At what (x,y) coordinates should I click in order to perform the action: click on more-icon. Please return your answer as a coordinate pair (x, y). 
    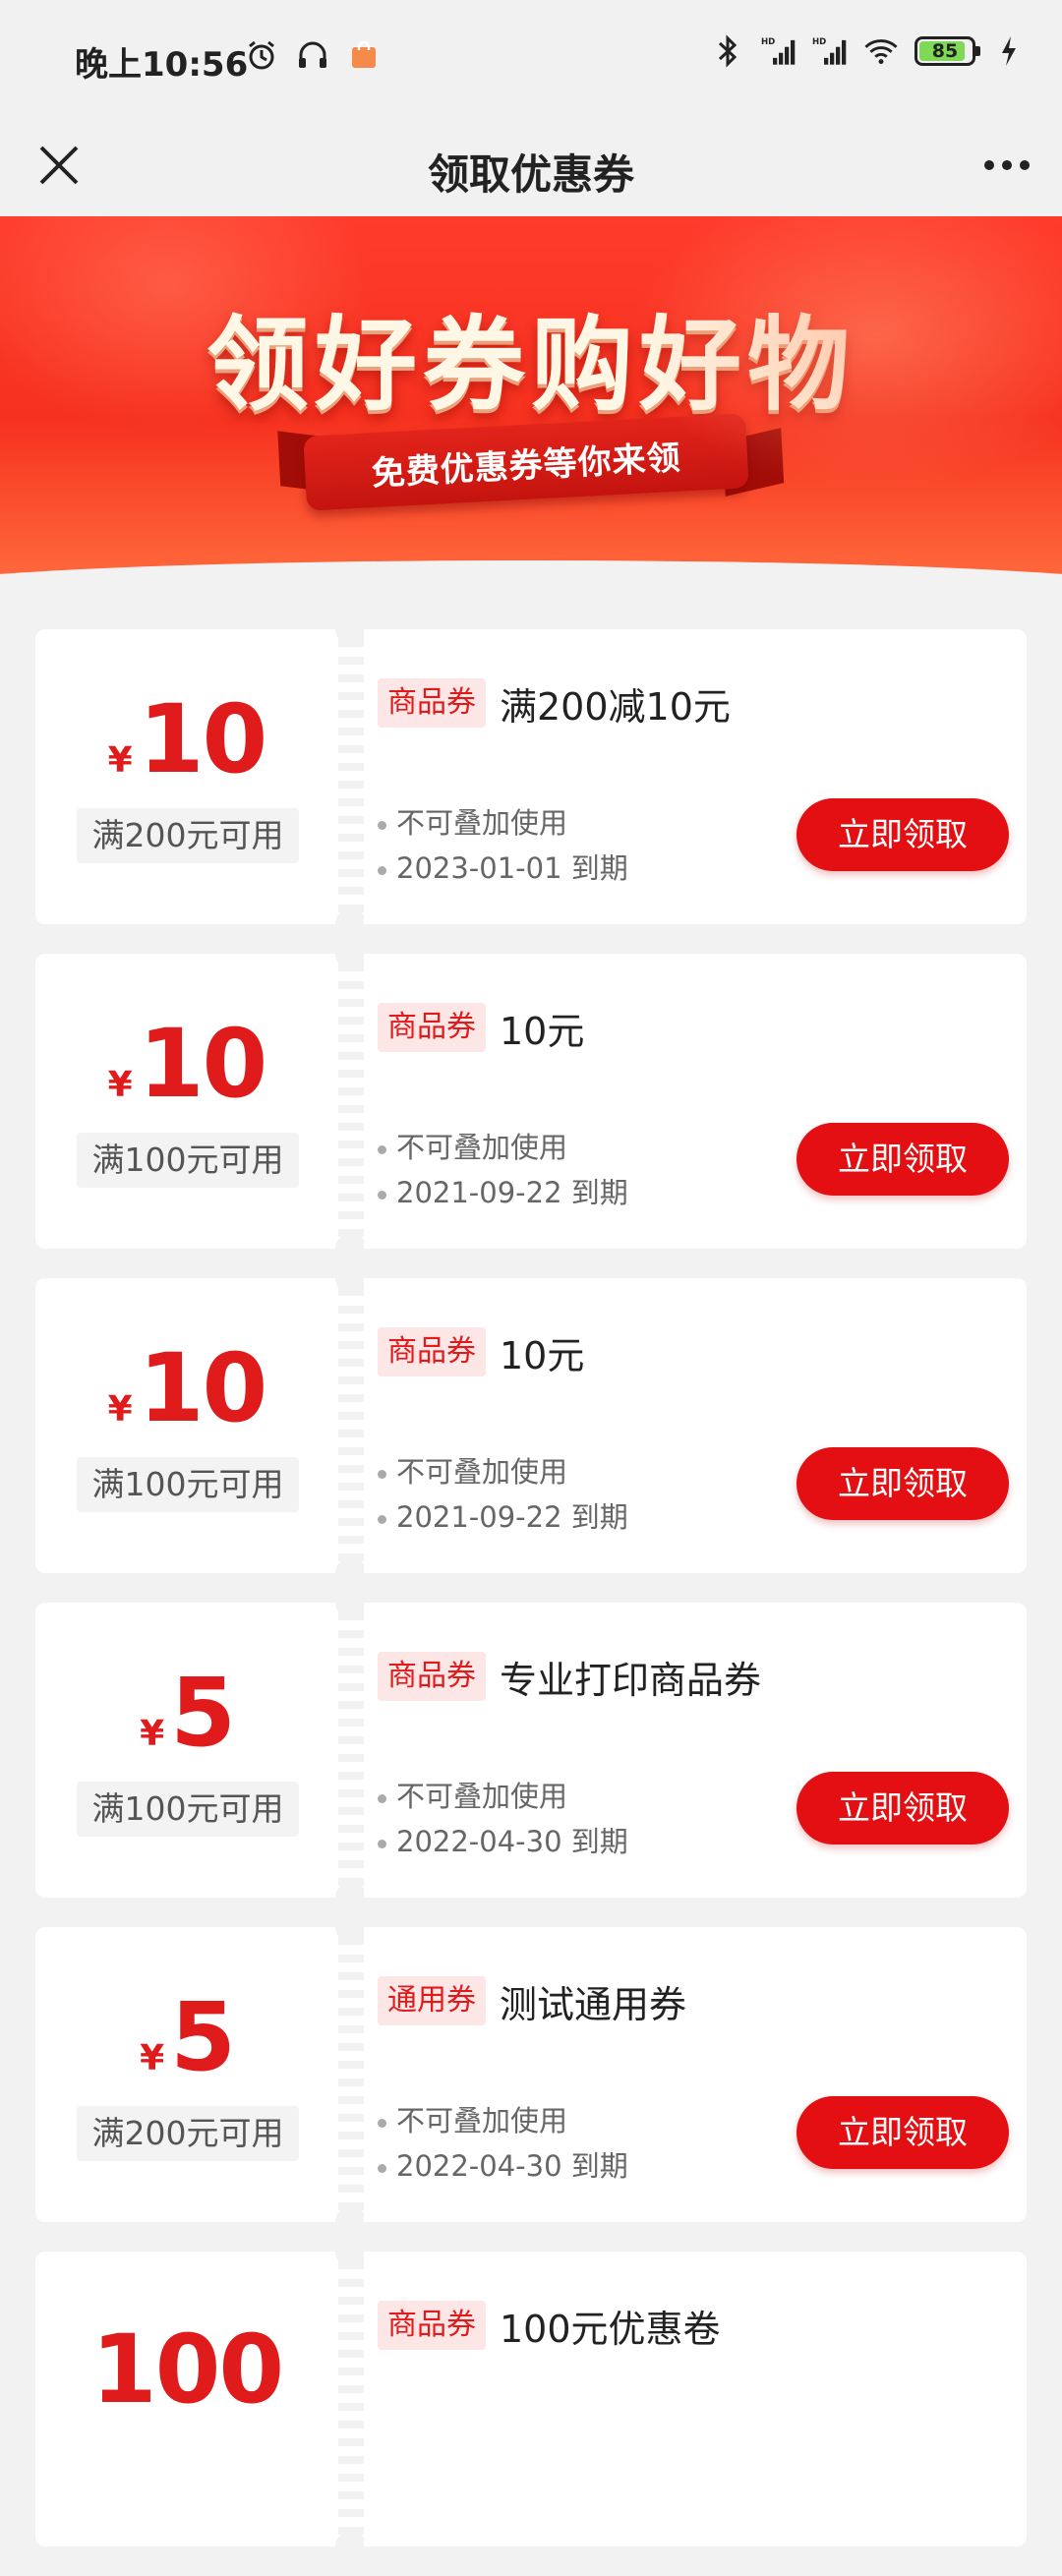
    Looking at the image, I should click on (1006, 165).